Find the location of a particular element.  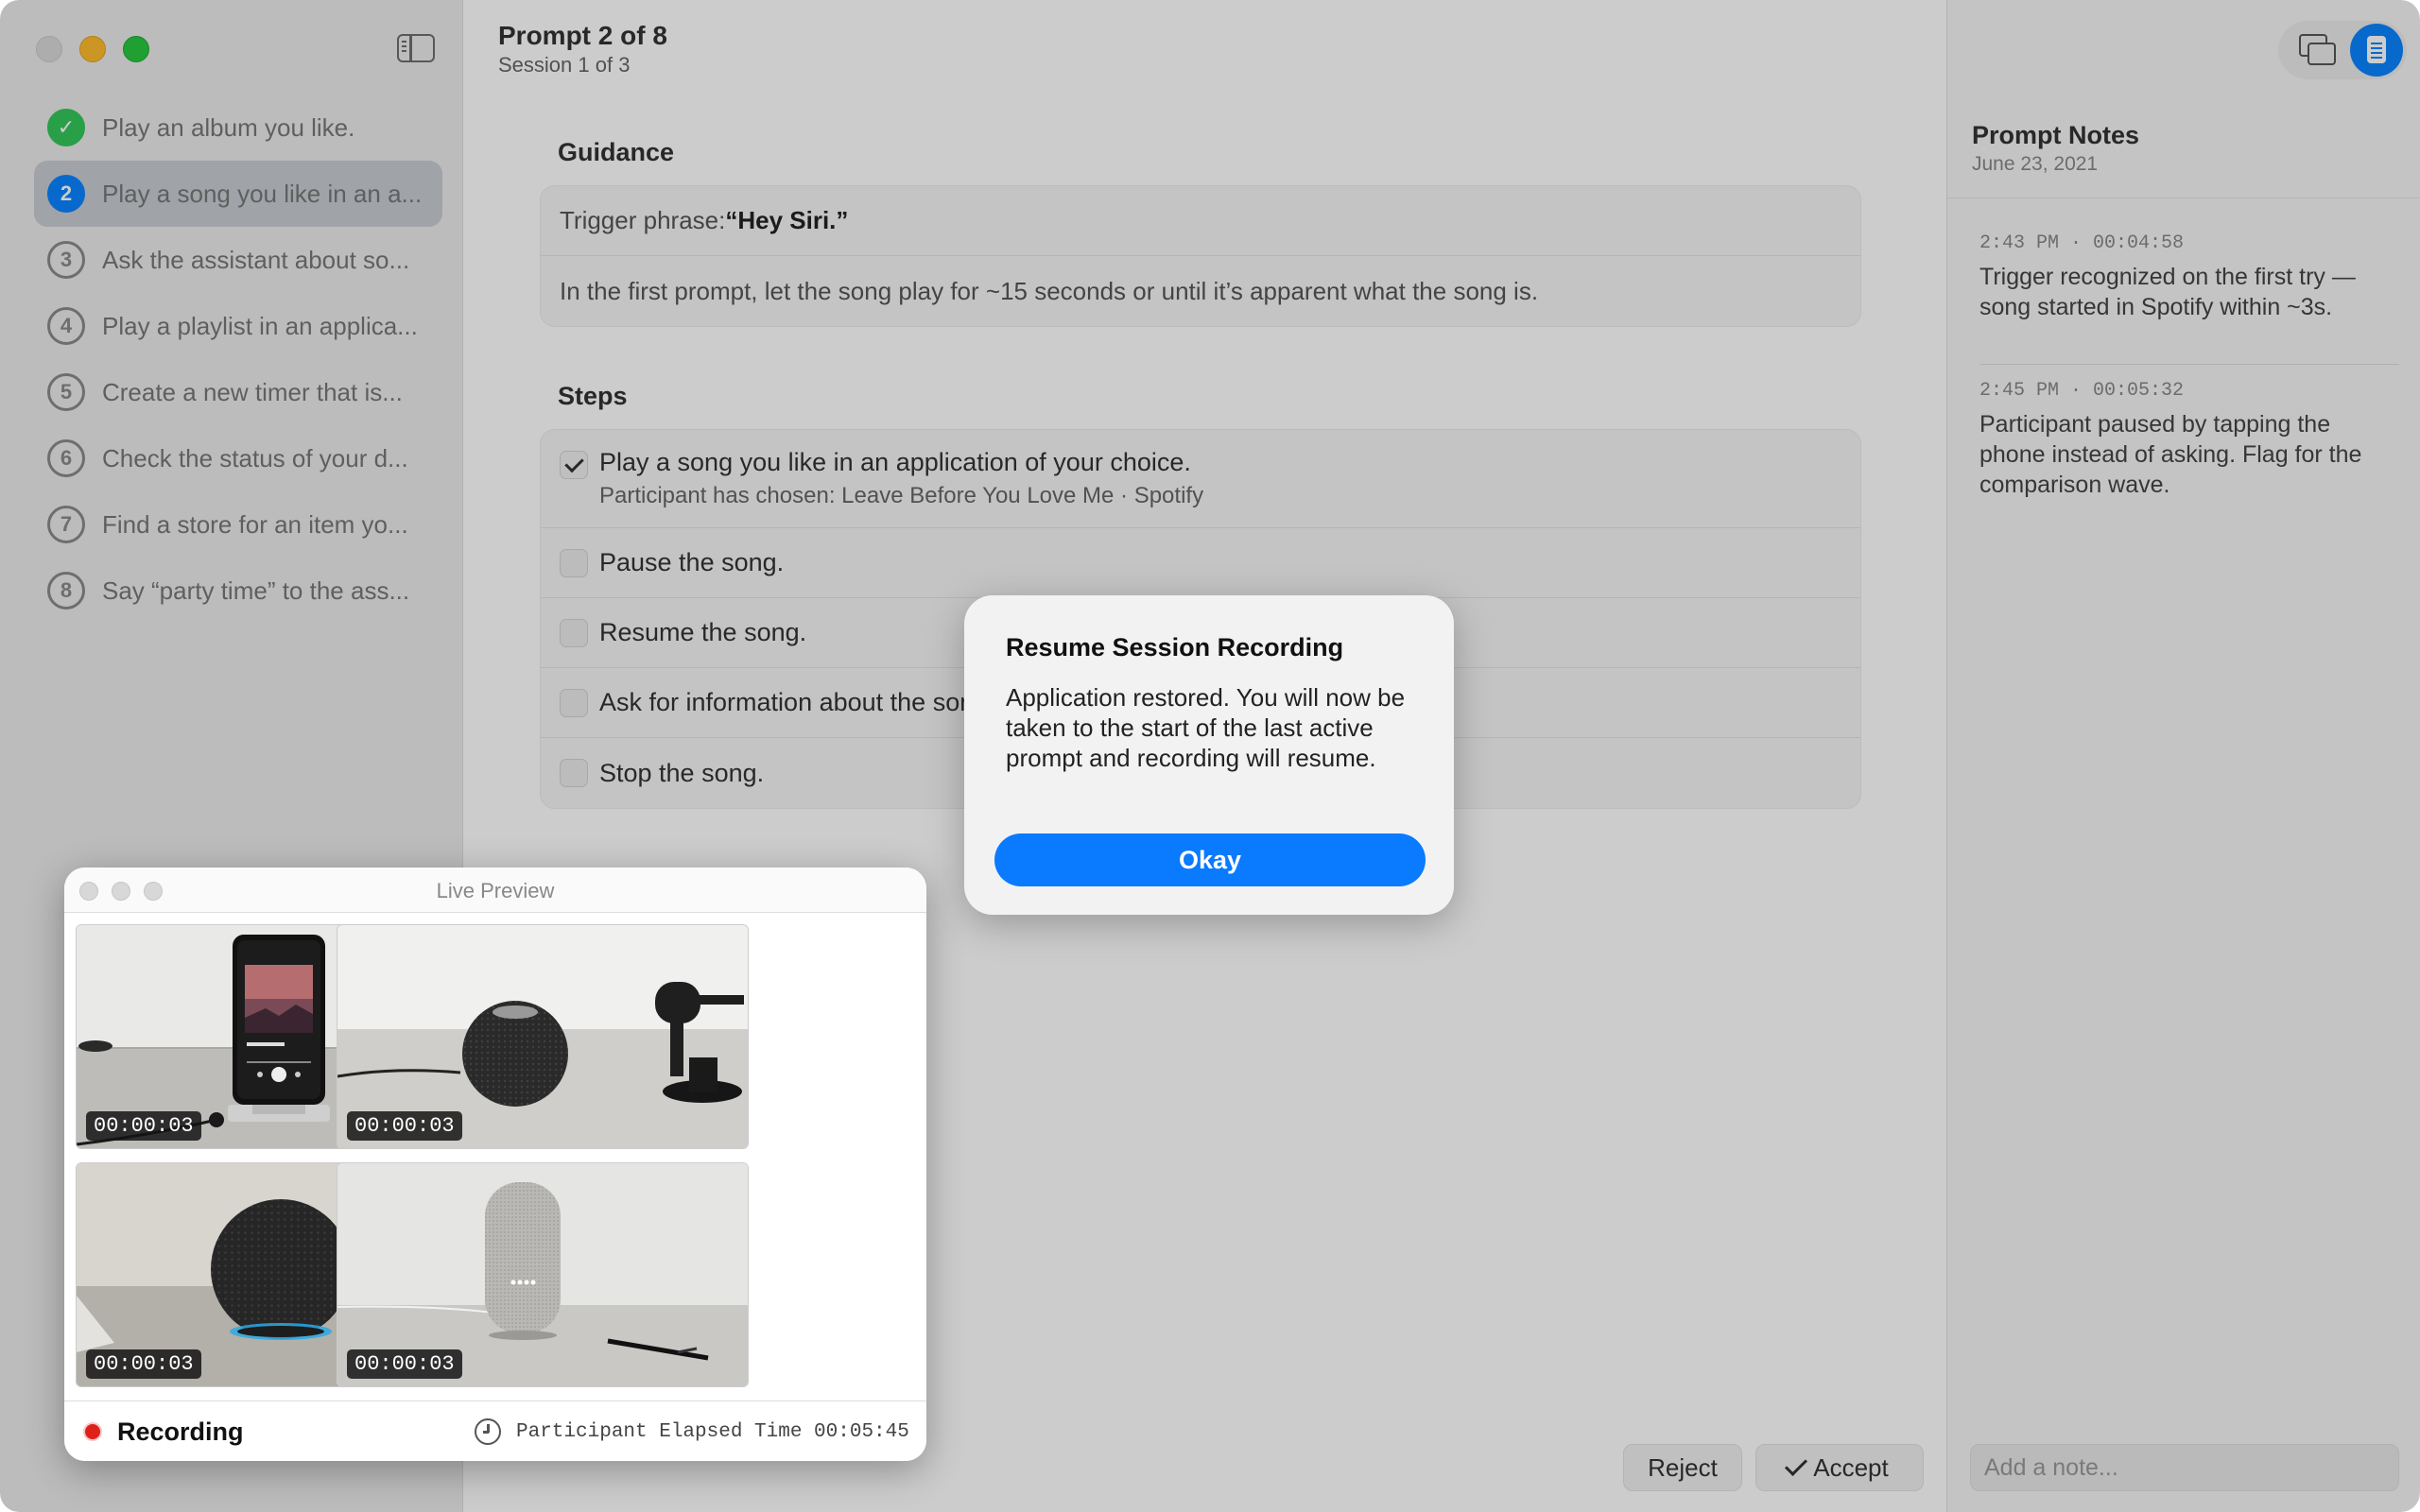

preview-titlebar: Live Preview is located at coordinates (495, 890).